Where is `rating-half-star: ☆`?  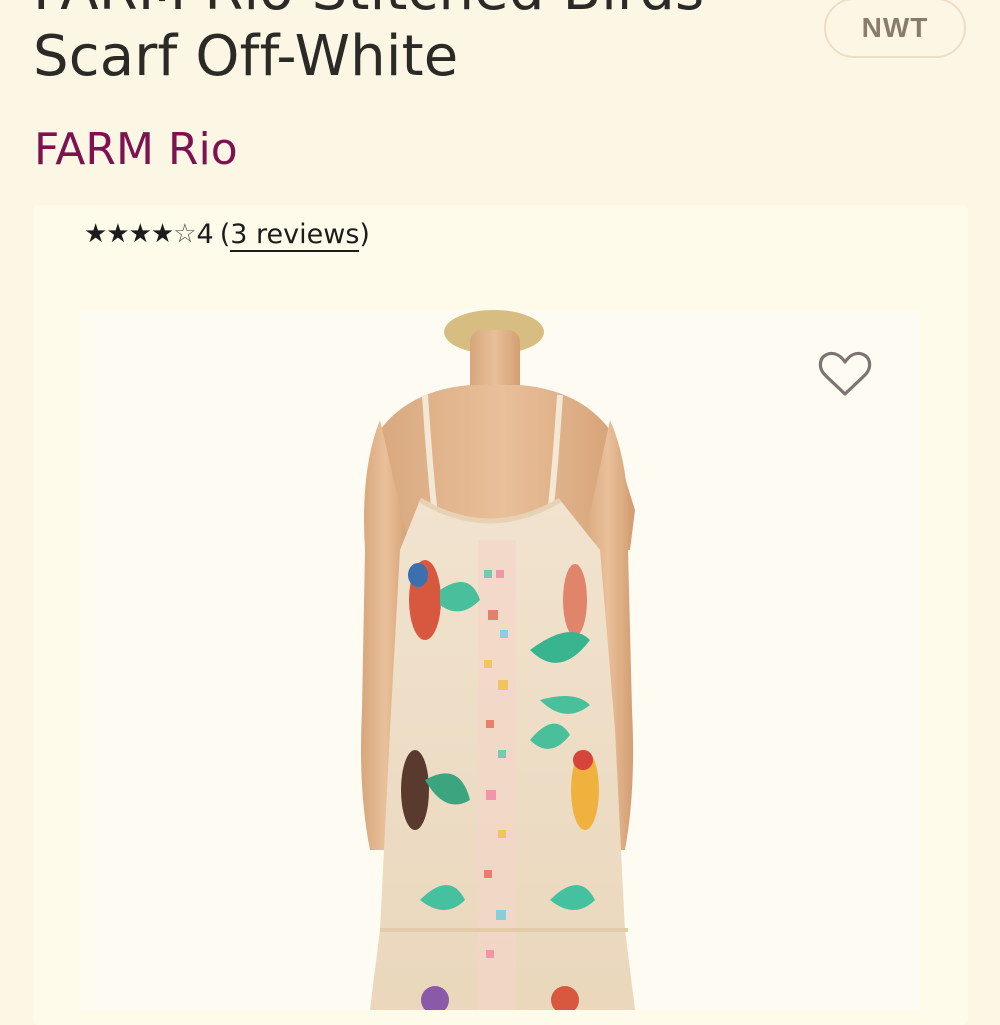 rating-half-star: ☆ is located at coordinates (184, 234).